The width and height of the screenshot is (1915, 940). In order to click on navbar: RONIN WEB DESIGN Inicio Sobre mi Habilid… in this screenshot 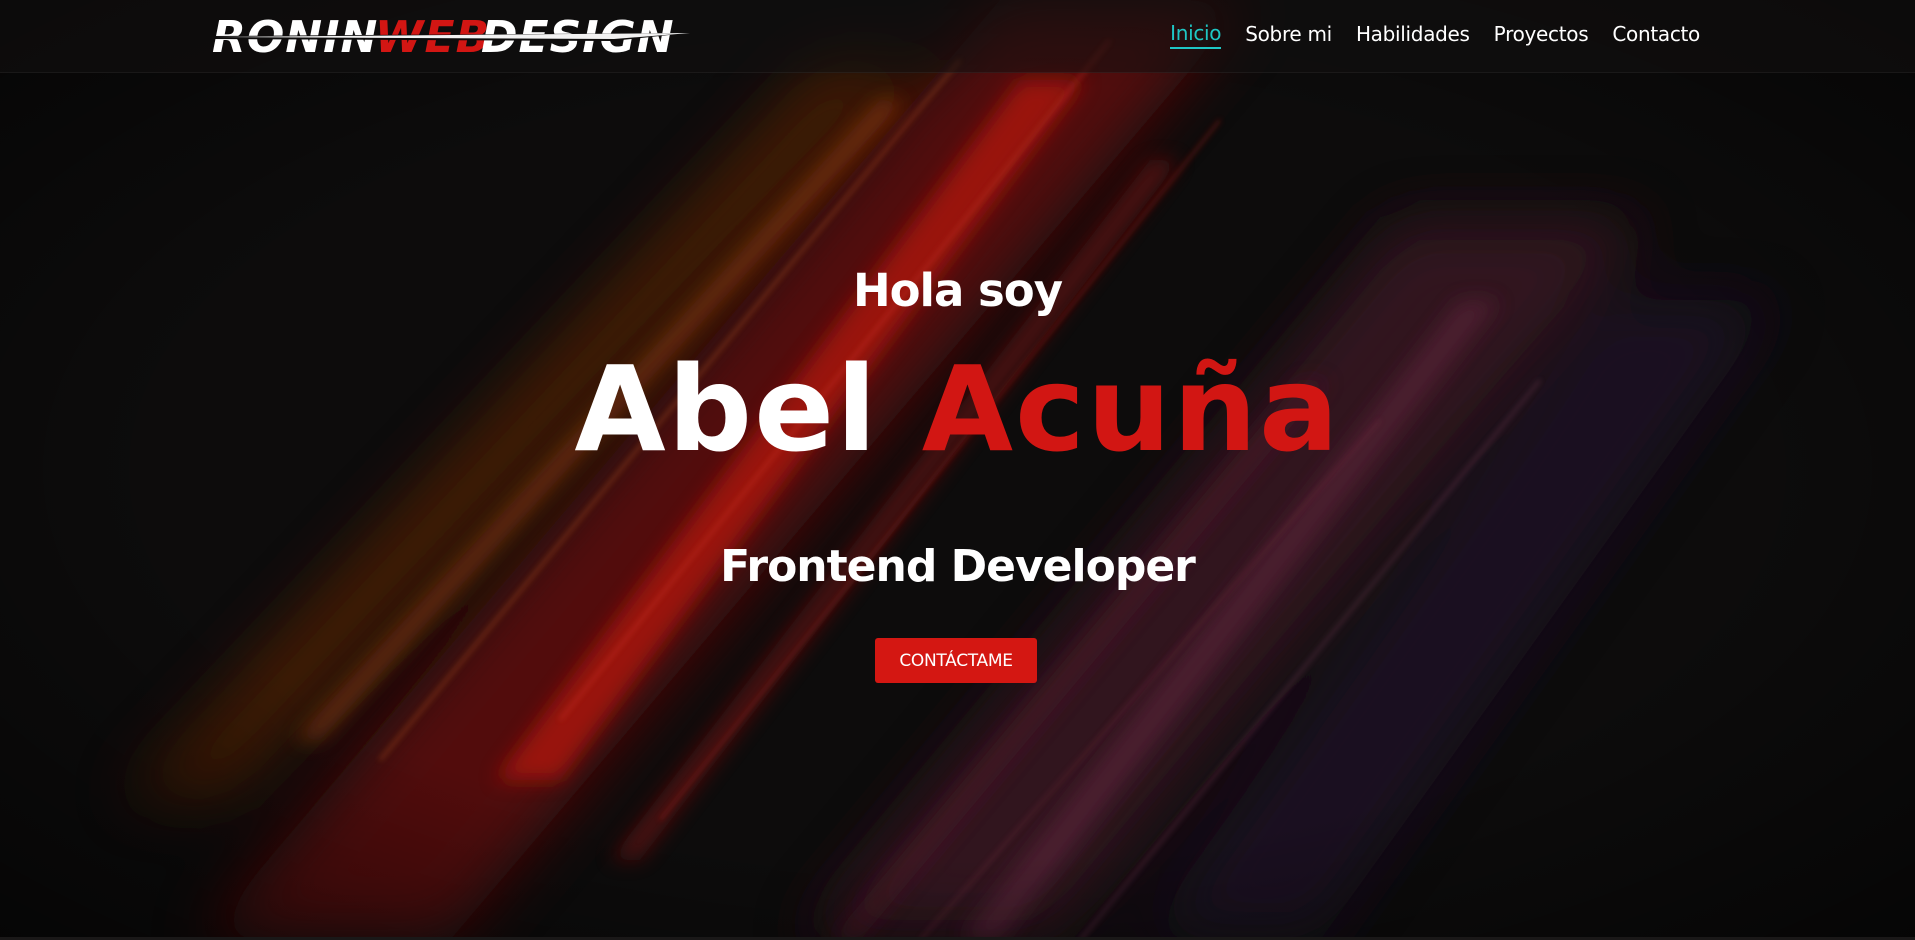, I will do `click(957, 36)`.